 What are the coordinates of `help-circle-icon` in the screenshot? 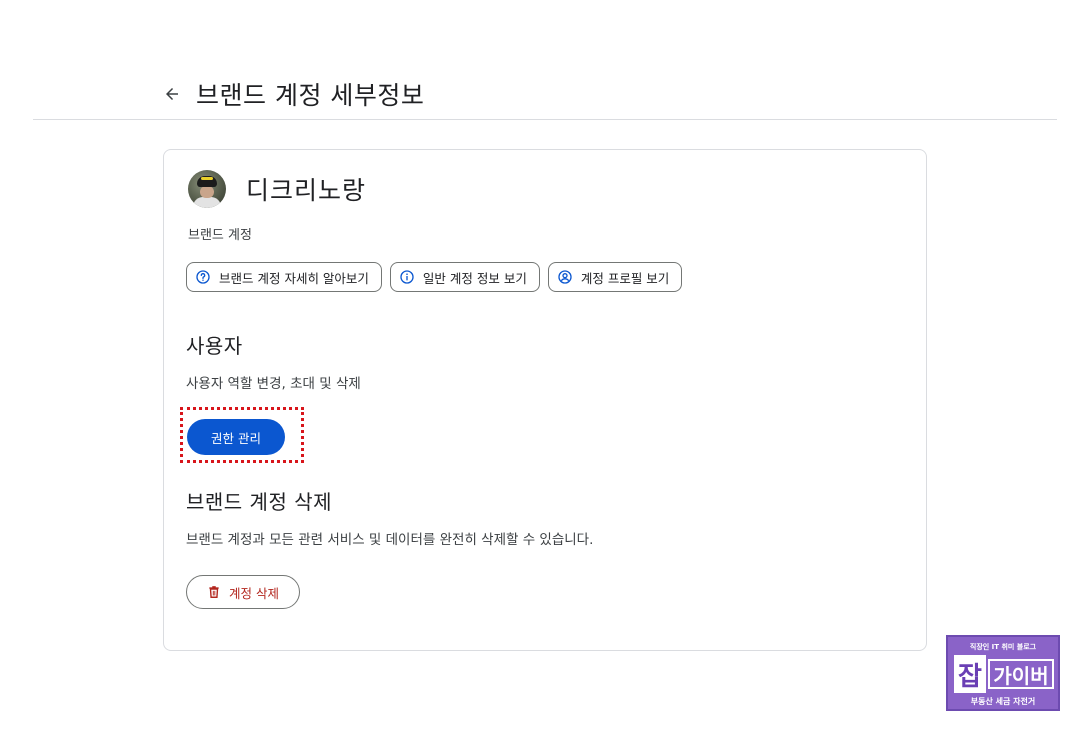 It's located at (203, 277).